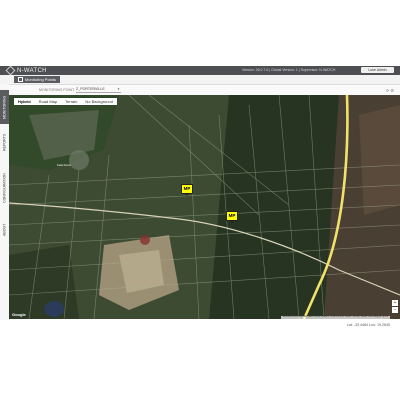 The width and height of the screenshot is (400, 400). What do you see at coordinates (19, 314) in the screenshot?
I see `google-logo: Google` at bounding box center [19, 314].